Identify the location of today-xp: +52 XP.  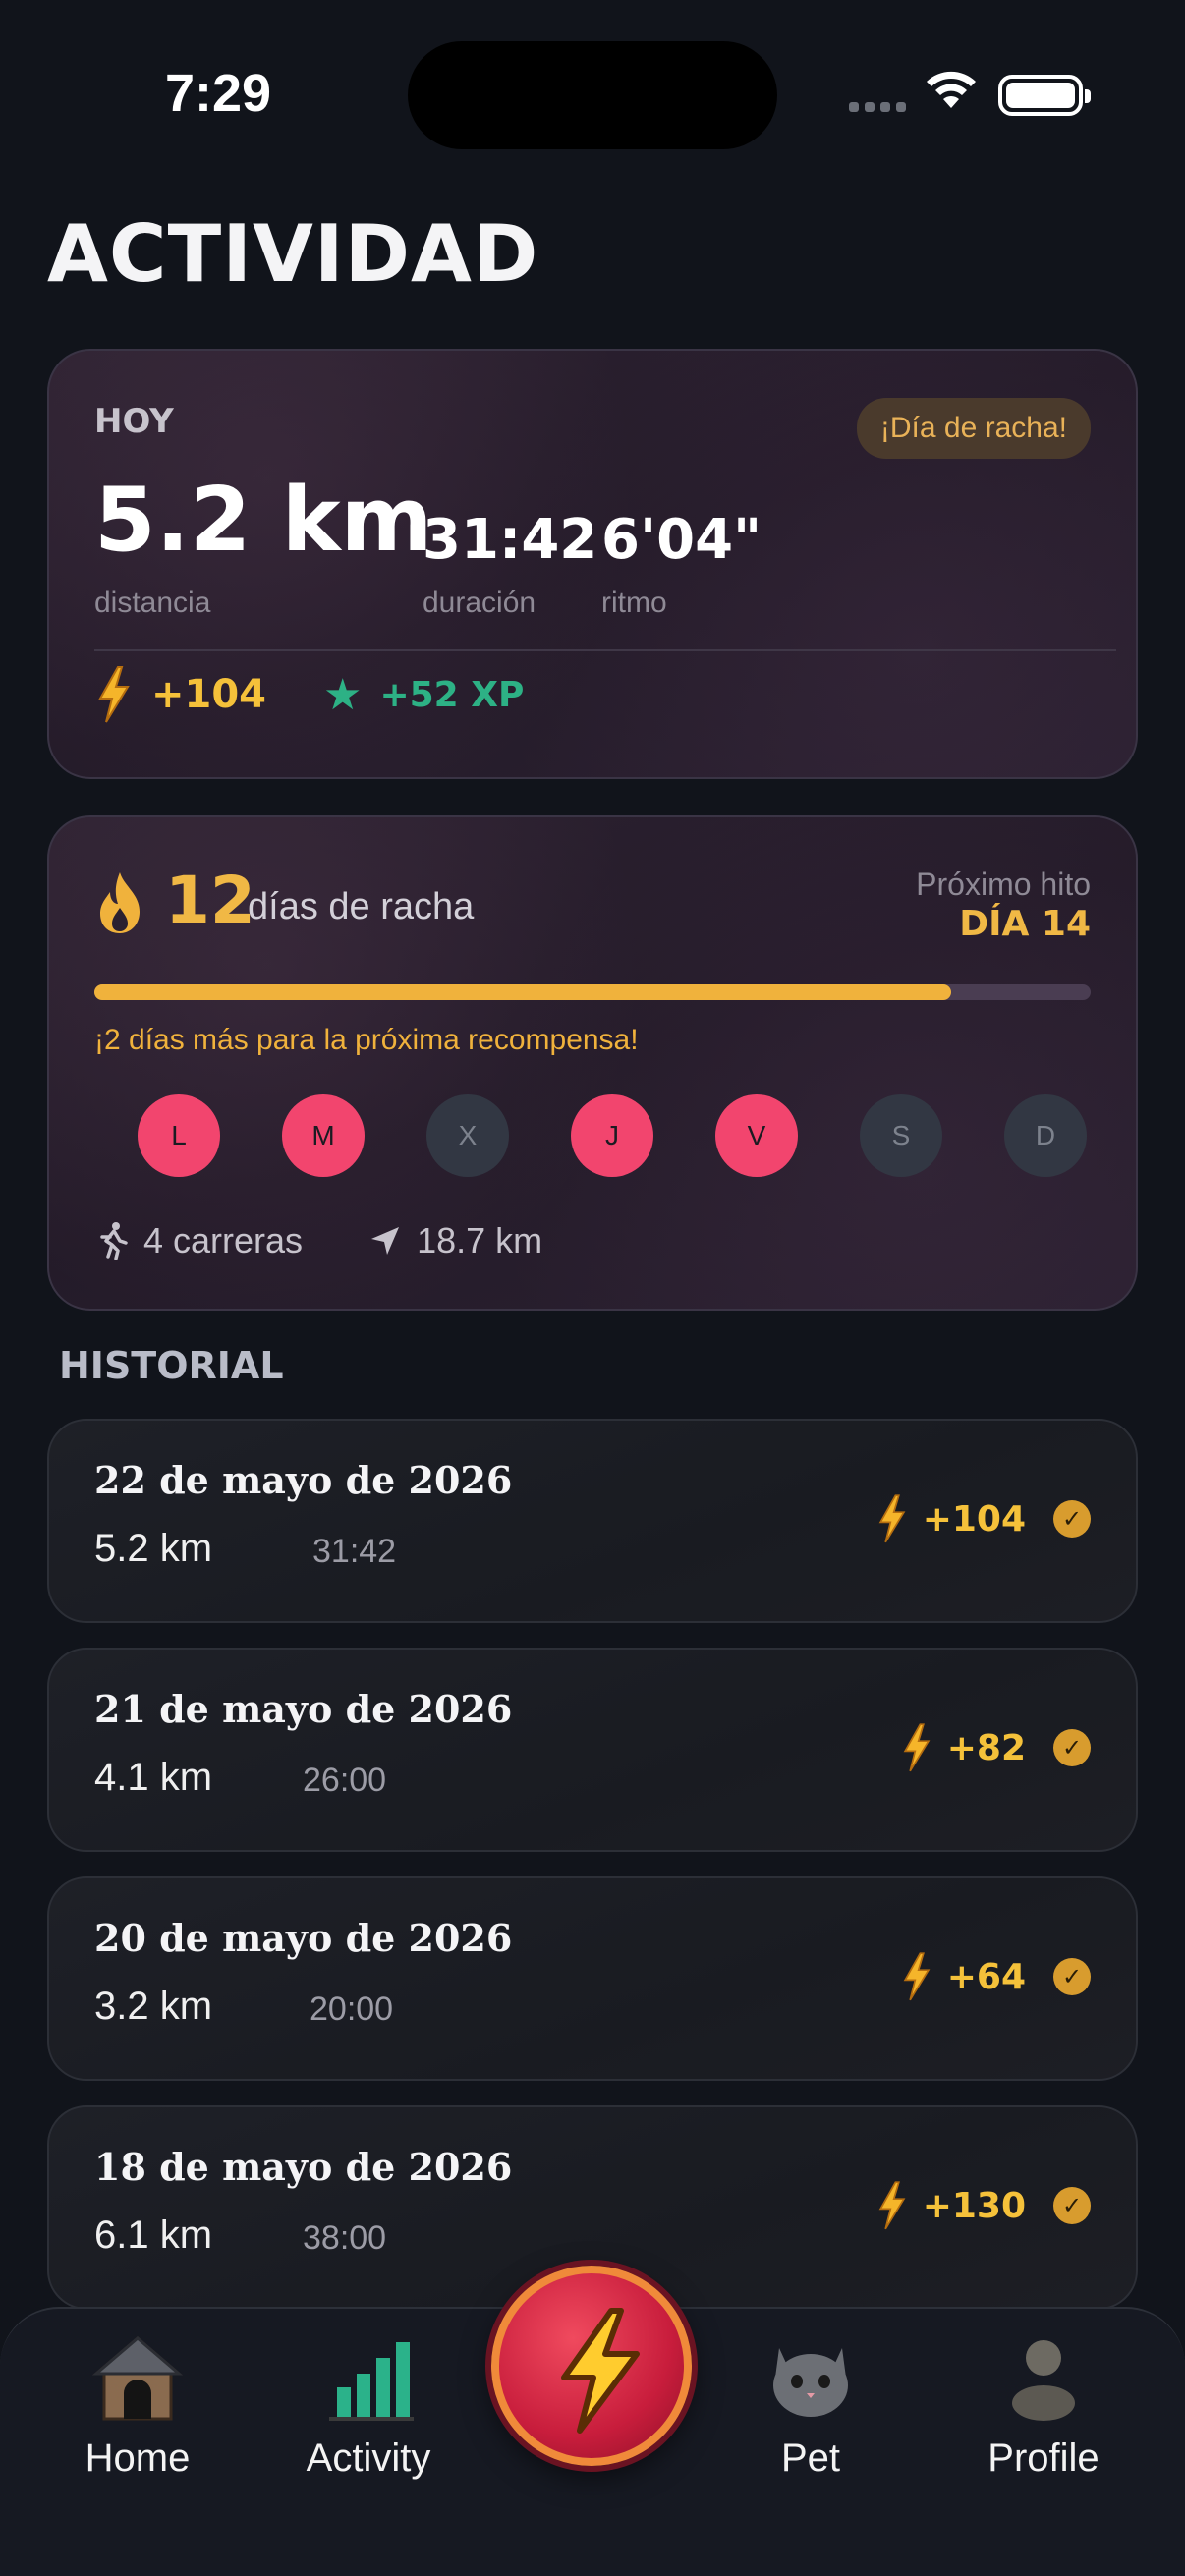
(452, 694).